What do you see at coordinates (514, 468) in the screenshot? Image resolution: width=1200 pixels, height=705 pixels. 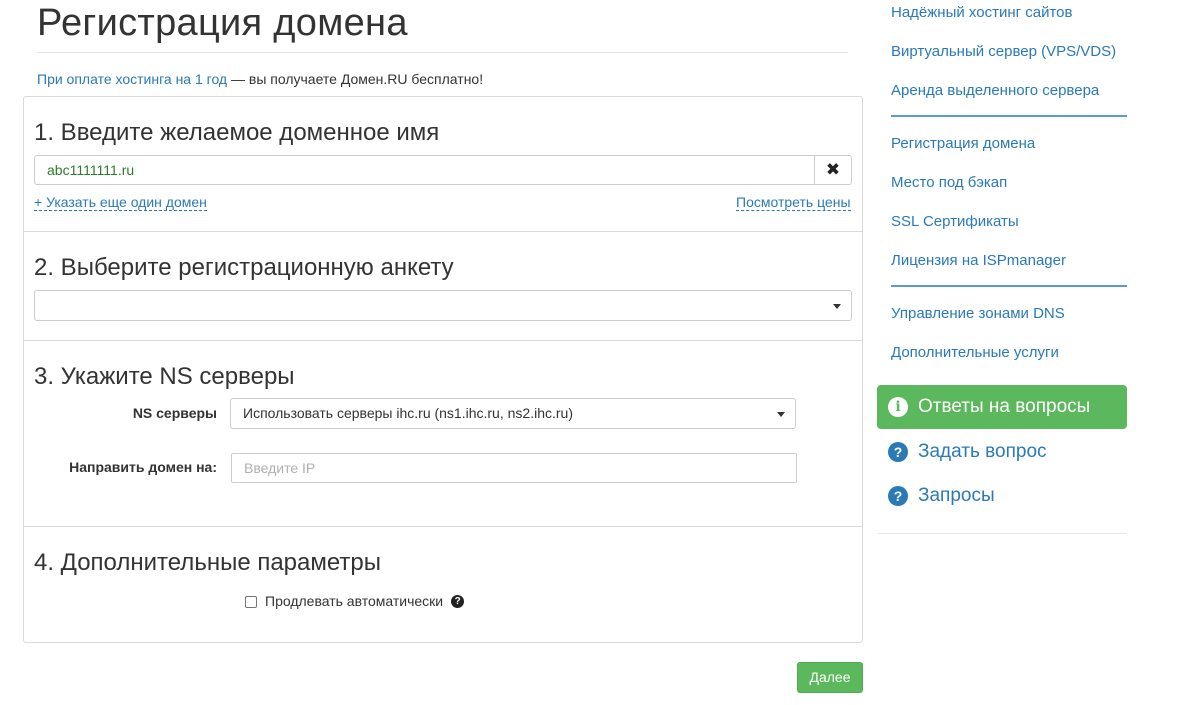 I see `ip-address-input` at bounding box center [514, 468].